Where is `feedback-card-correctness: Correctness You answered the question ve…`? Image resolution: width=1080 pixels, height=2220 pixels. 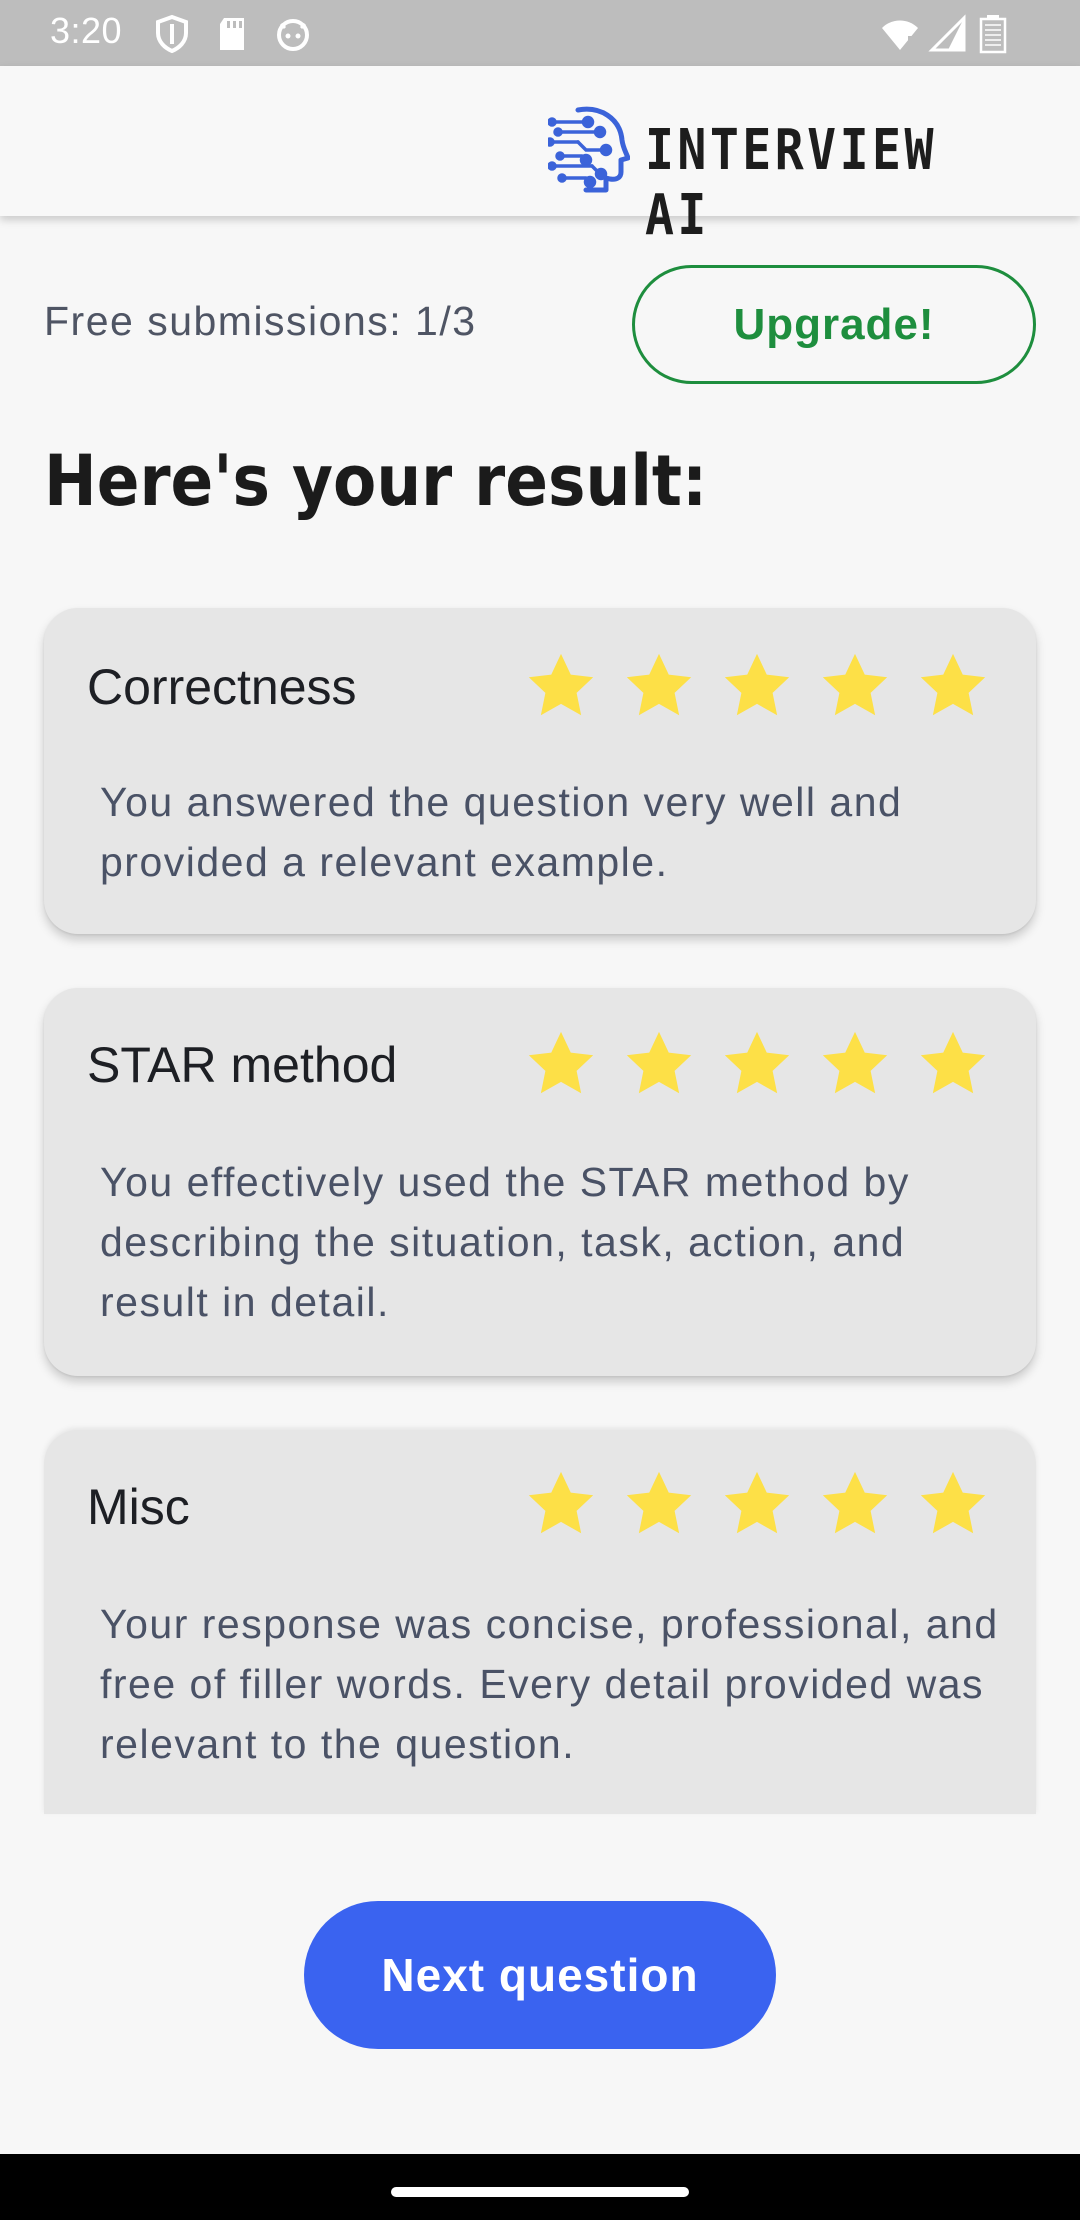 feedback-card-correctness: Correctness You answered the question ve… is located at coordinates (540, 771).